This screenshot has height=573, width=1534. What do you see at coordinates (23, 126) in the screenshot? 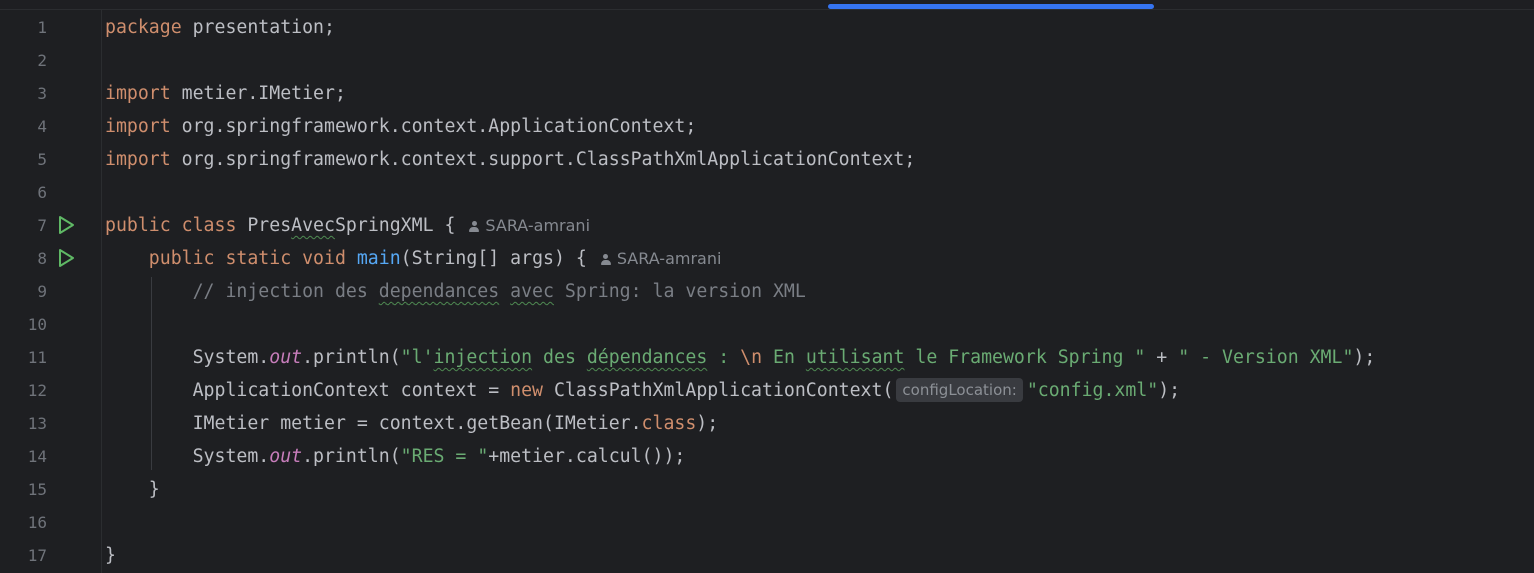
I see `line-number: 4` at bounding box center [23, 126].